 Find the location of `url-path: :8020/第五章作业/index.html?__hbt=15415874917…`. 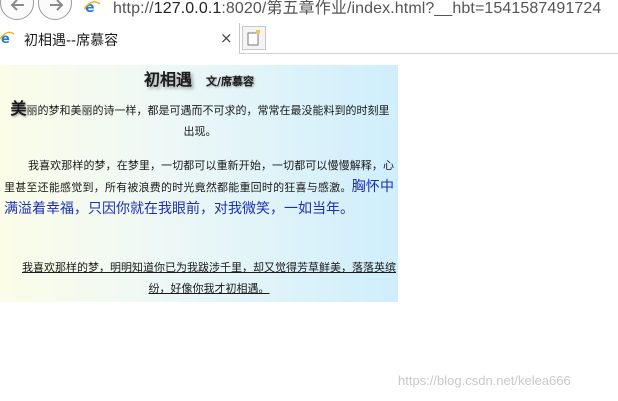

url-path: :8020/第五章作业/index.html?__hbt=15415874917… is located at coordinates (411, 8).